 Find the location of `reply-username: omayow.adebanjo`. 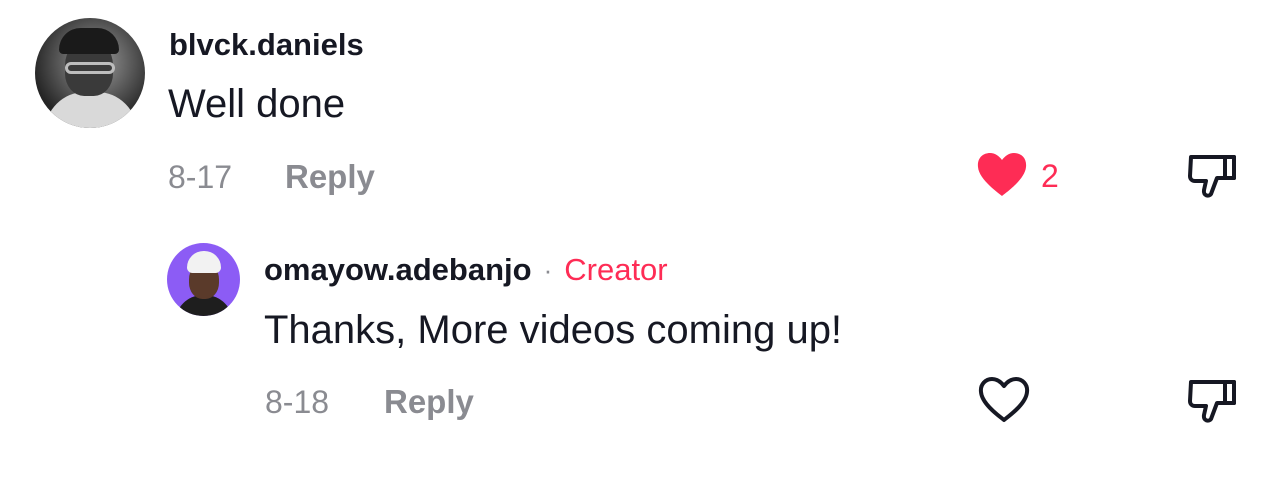

reply-username: omayow.adebanjo is located at coordinates (398, 270).